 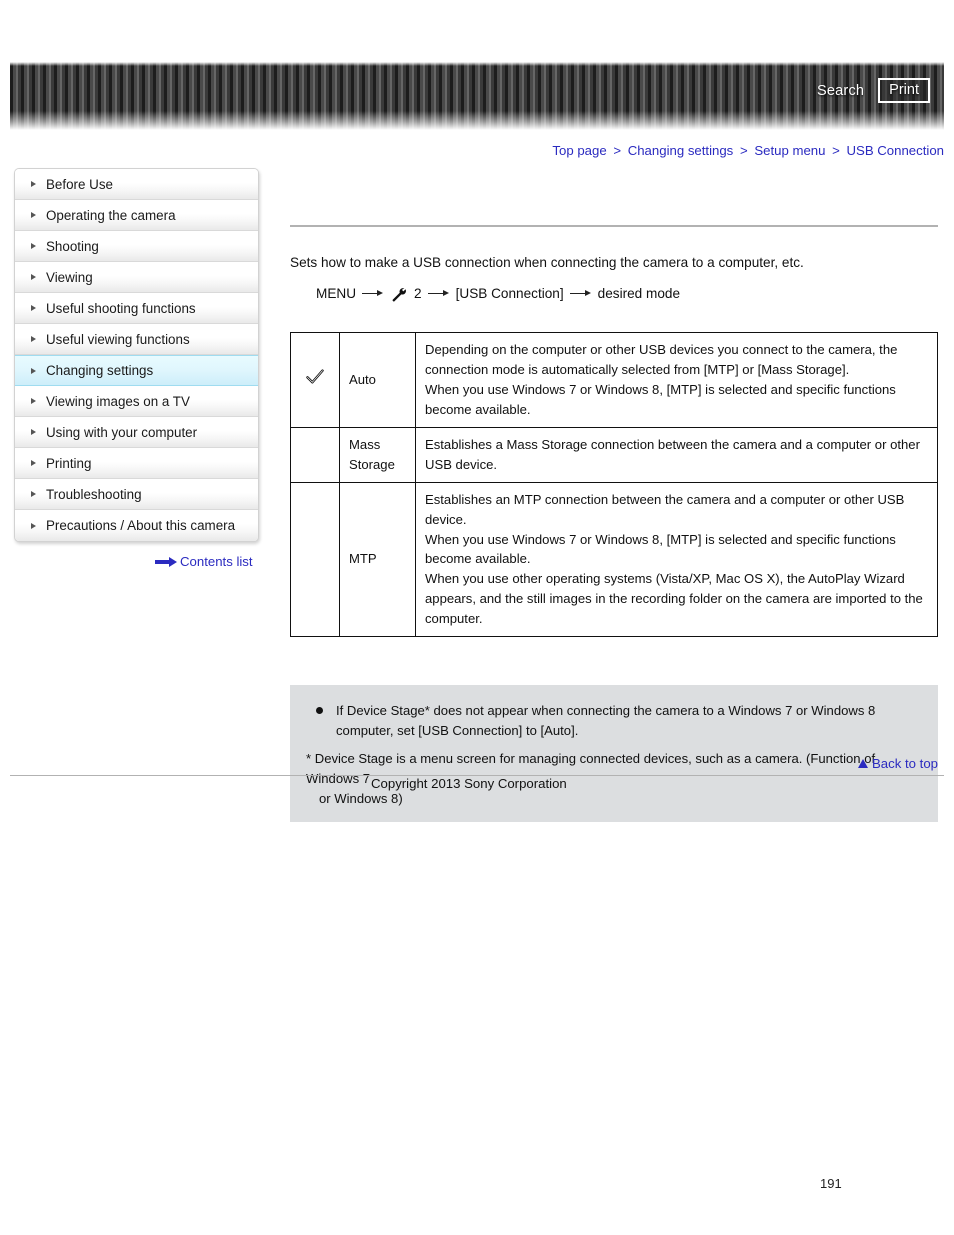 I want to click on mode-name: MTP, so click(x=377, y=559).